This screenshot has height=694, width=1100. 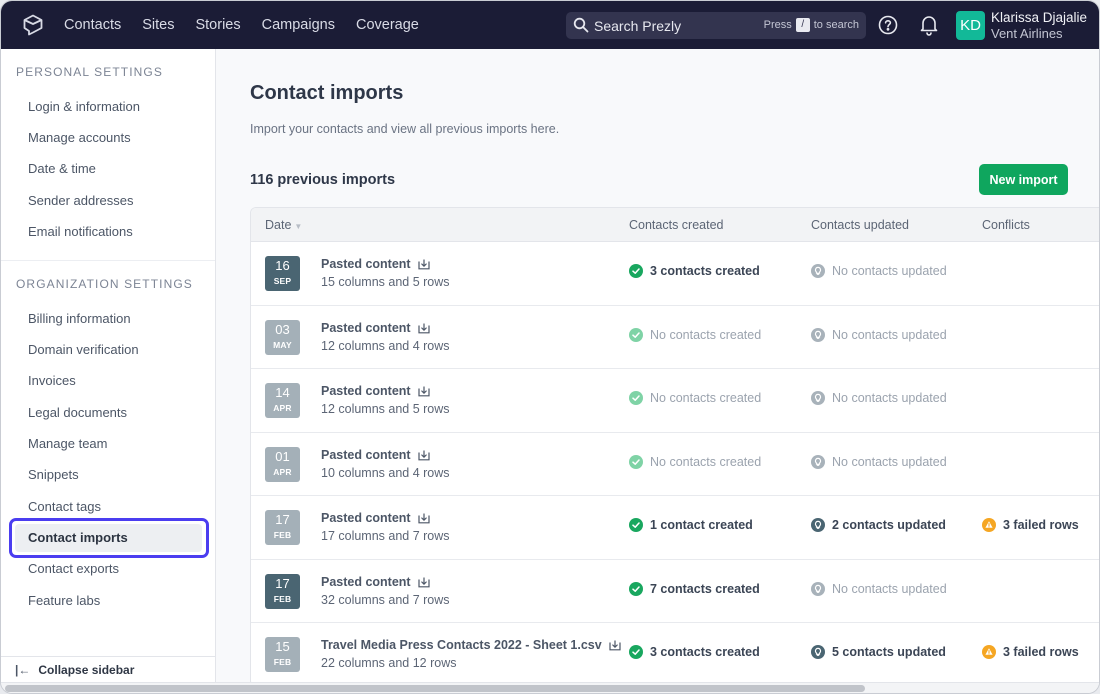 I want to click on sidebar-item-sender-addresses: Sender addresses, so click(x=108, y=201).